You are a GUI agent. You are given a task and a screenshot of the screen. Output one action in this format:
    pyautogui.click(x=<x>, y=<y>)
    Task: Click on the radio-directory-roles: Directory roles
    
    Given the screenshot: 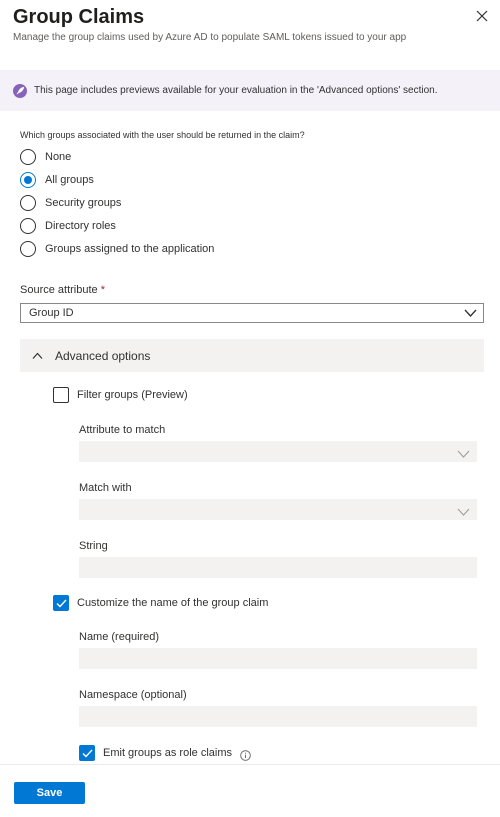 What is the action you would take?
    pyautogui.click(x=68, y=226)
    